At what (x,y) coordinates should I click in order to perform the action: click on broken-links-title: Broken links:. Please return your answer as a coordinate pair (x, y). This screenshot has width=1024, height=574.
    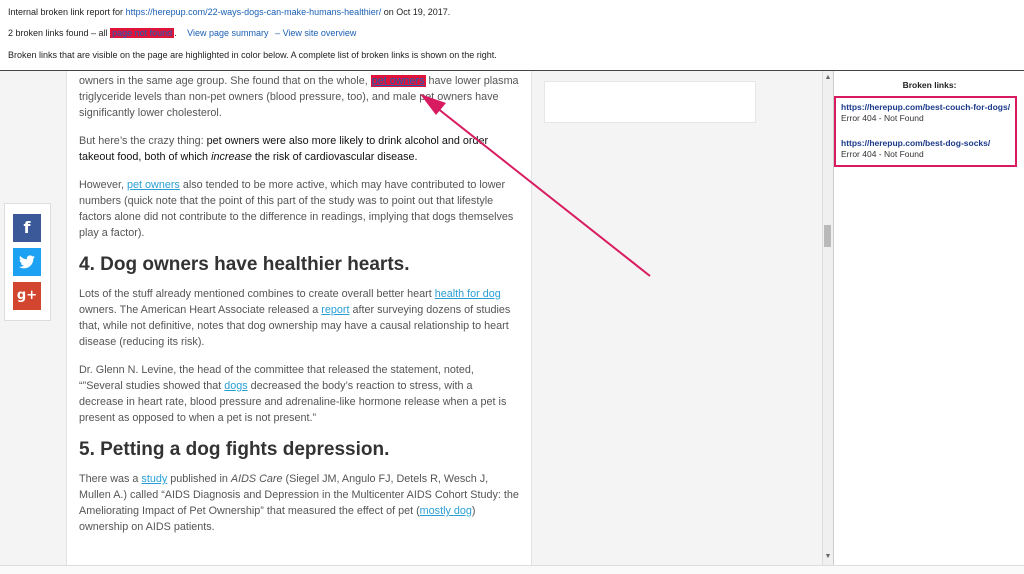
    Looking at the image, I should click on (929, 85).